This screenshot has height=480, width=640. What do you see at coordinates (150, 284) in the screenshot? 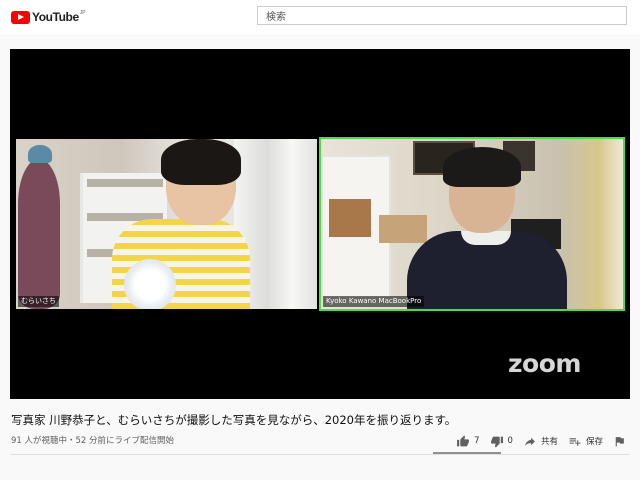
I see `handheld-fan` at bounding box center [150, 284].